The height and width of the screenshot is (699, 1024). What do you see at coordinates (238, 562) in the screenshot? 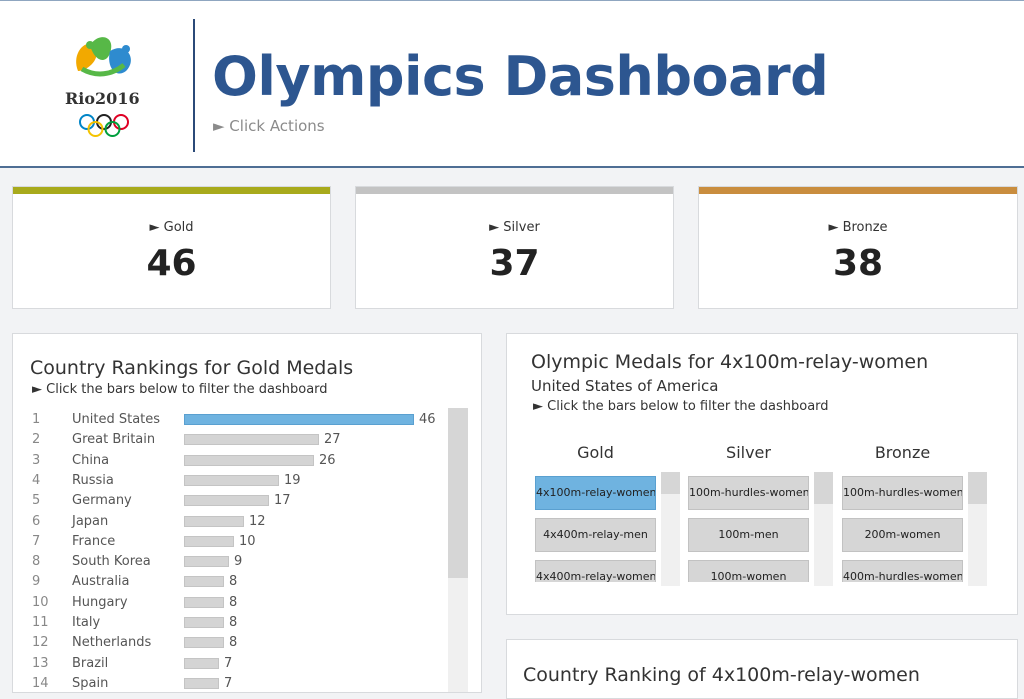
I see `rank-value: 9` at bounding box center [238, 562].